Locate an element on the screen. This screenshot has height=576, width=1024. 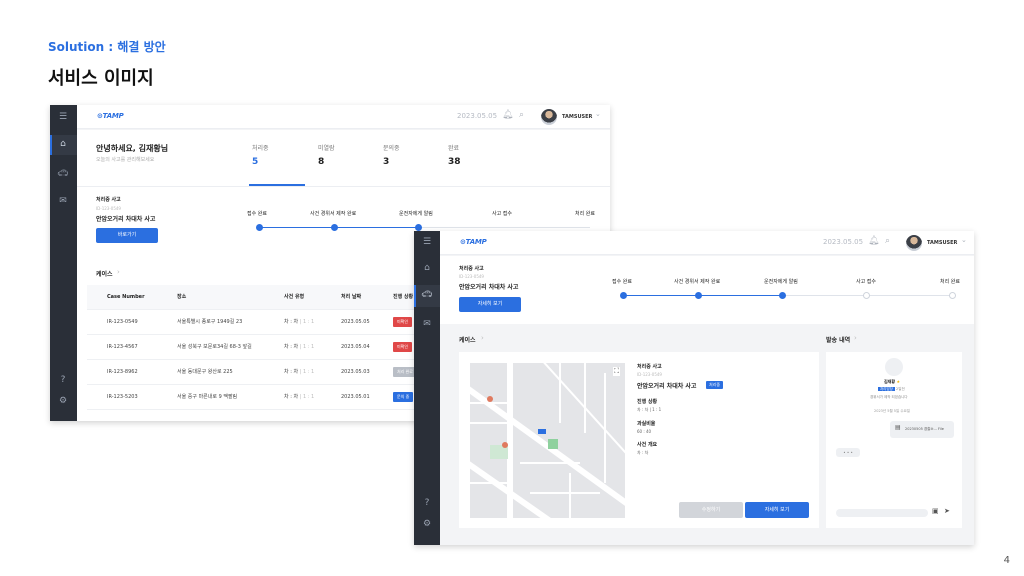
chat-timestamp: 2023년 5월 5일 수요일 is located at coordinates (892, 411).